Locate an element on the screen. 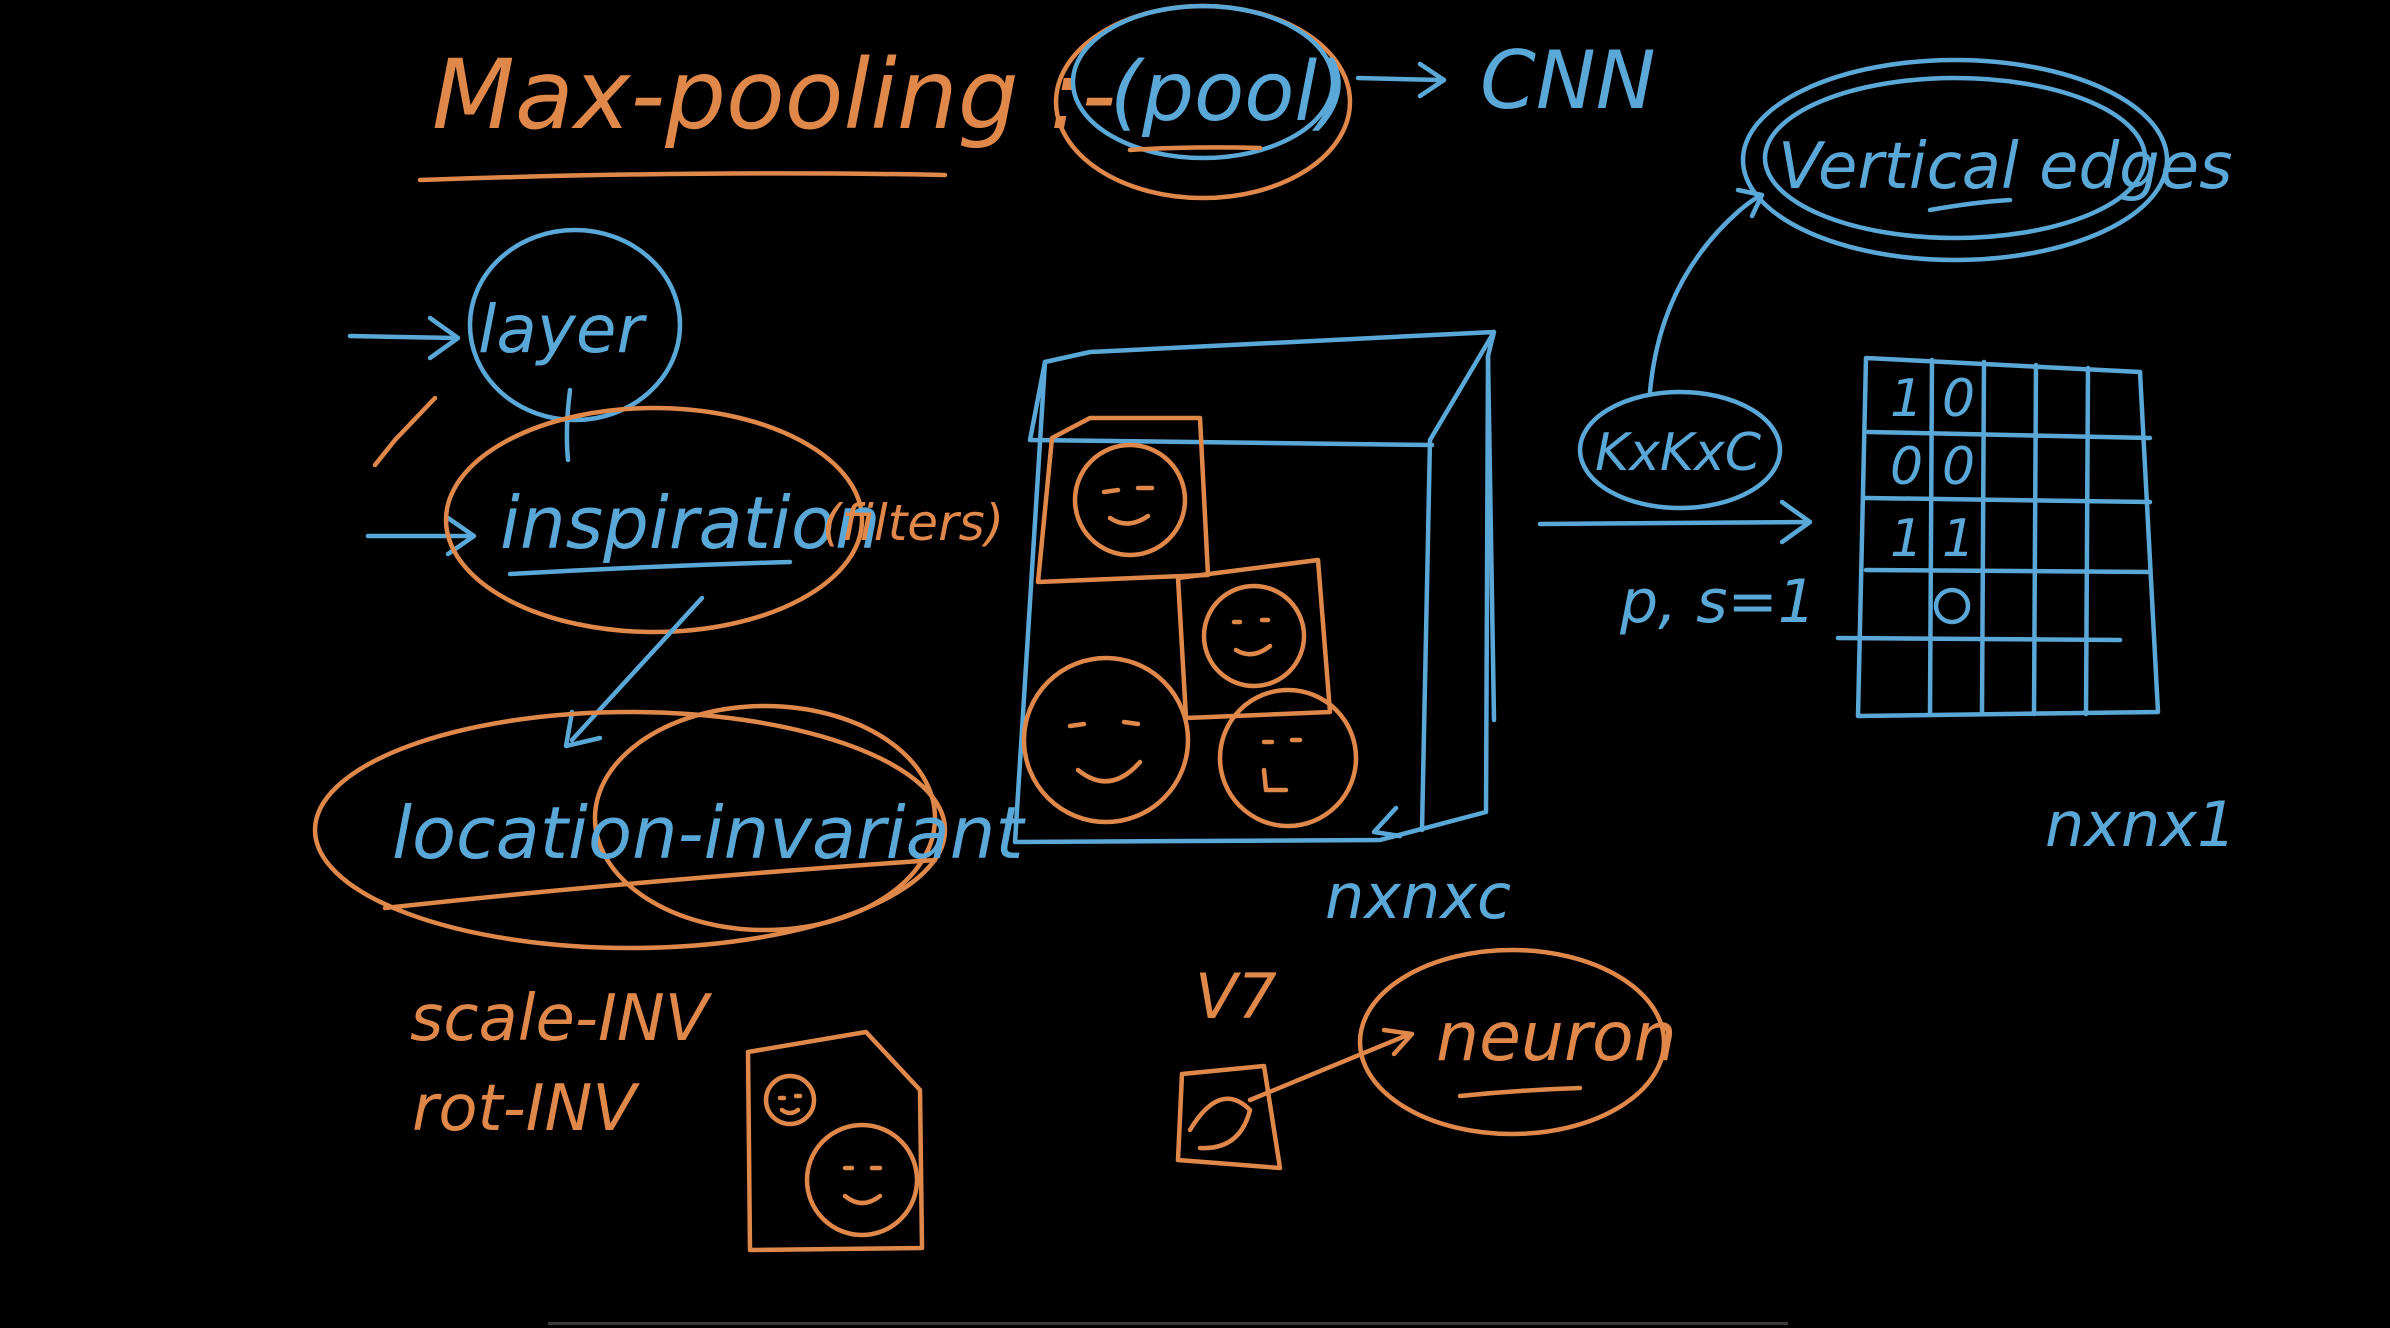 This screenshot has width=2390, height=1328. inspiration-to-location-arrow is located at coordinates (634, 672).